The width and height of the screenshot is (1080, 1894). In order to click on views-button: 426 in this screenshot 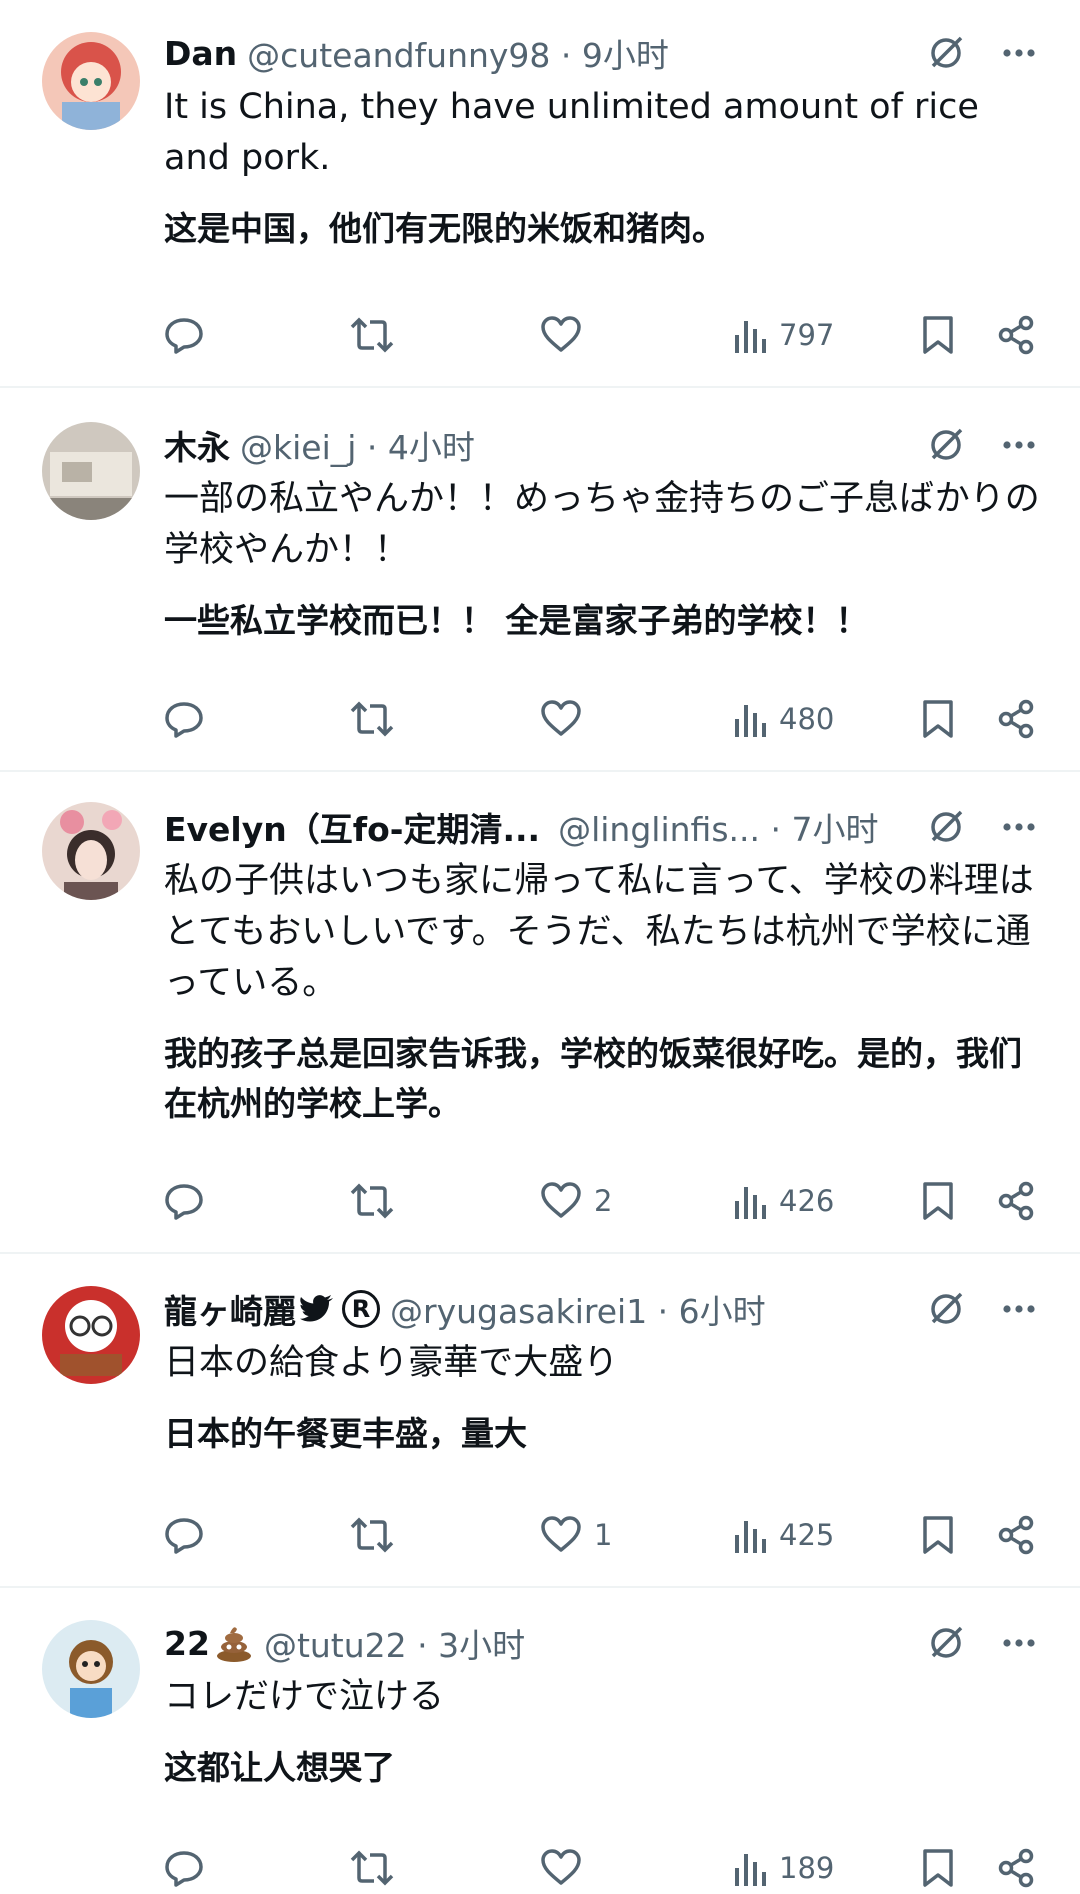, I will do `click(783, 1201)`.